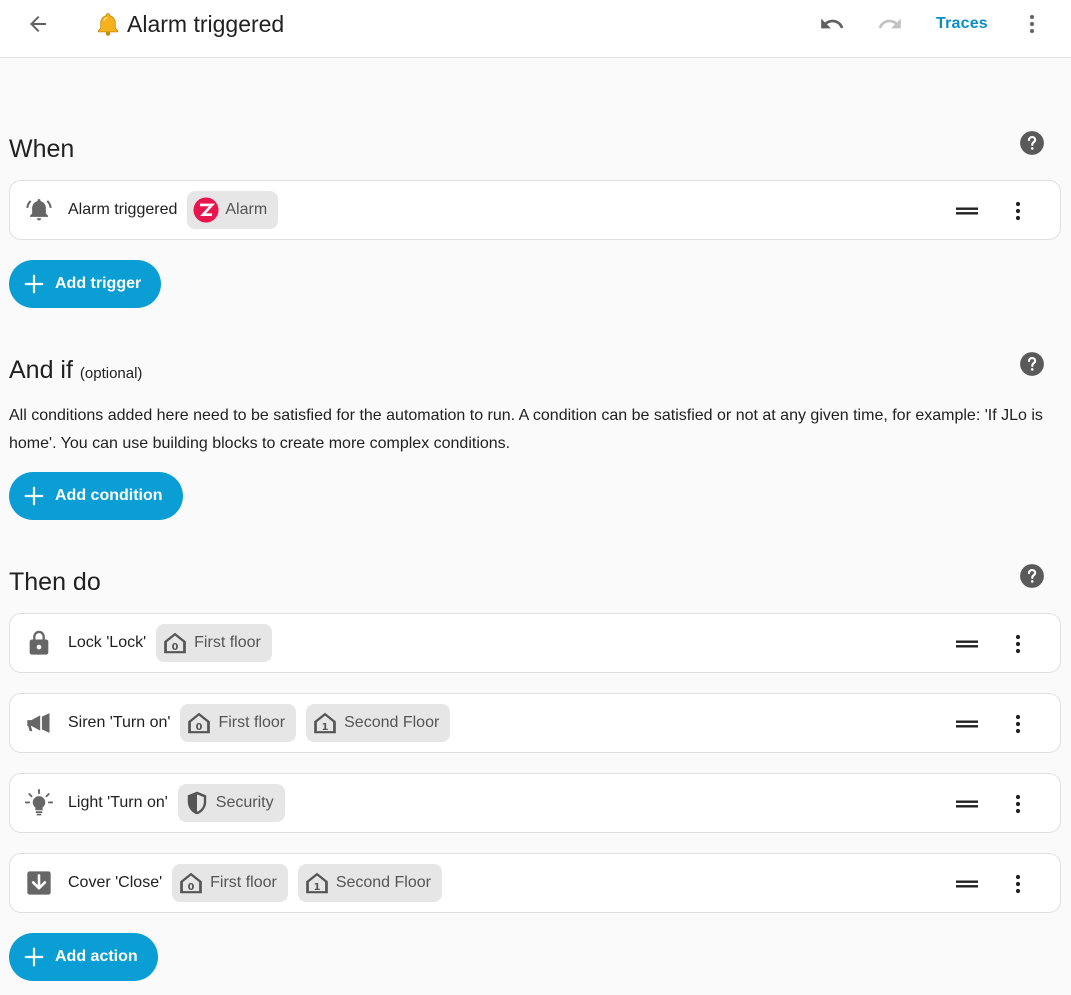  I want to click on help-then-do-button, so click(1032, 576).